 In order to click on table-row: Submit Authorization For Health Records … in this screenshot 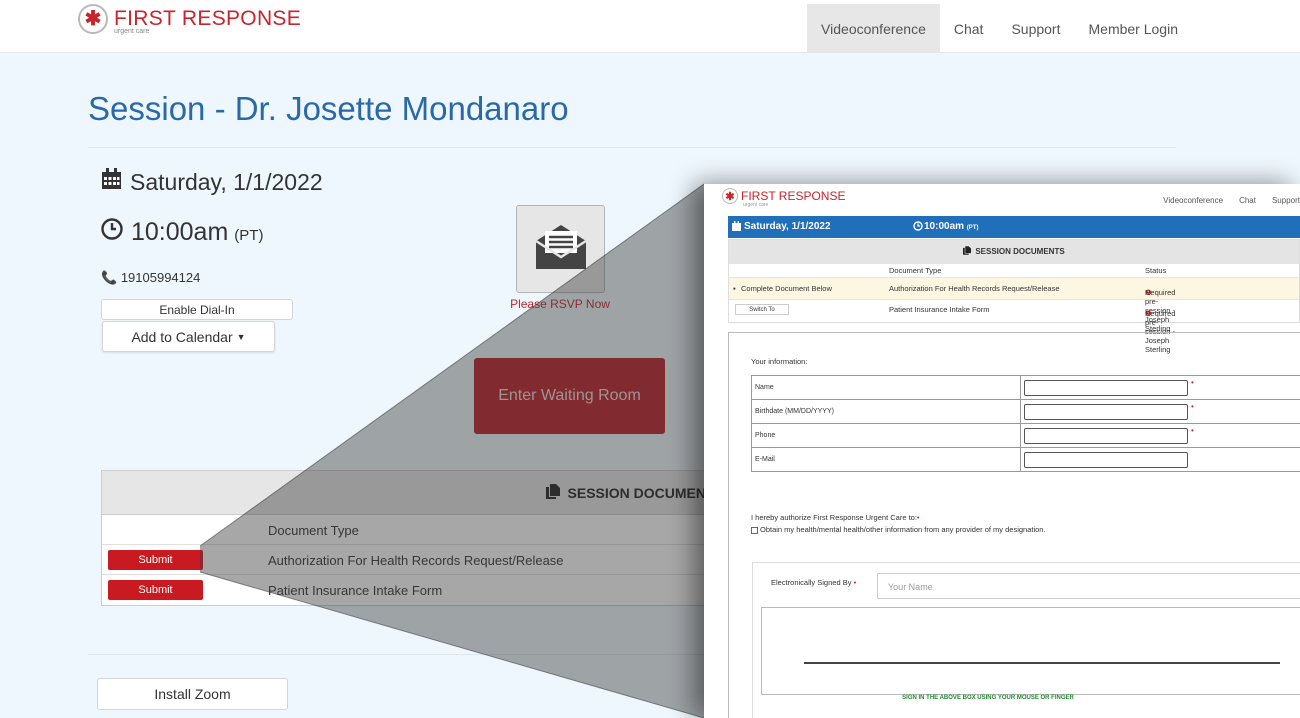, I will do `click(411, 560)`.